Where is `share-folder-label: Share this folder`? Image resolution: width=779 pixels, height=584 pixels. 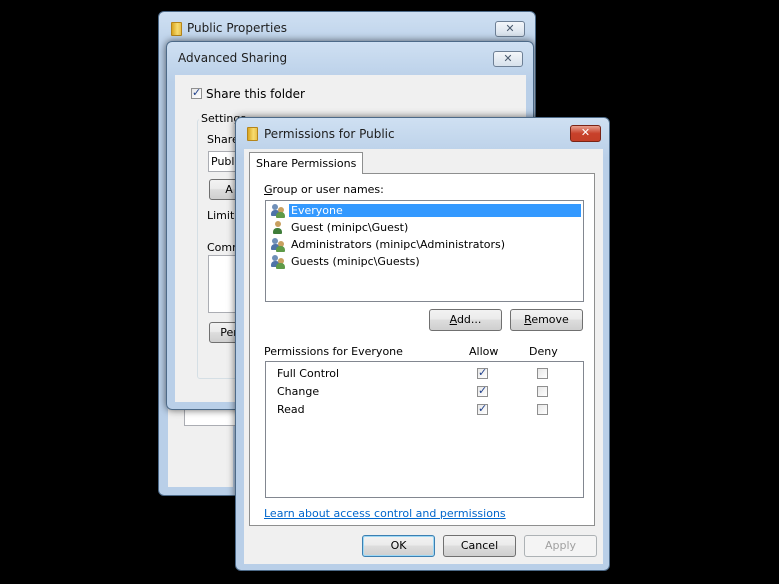 share-folder-label: Share this folder is located at coordinates (255, 94).